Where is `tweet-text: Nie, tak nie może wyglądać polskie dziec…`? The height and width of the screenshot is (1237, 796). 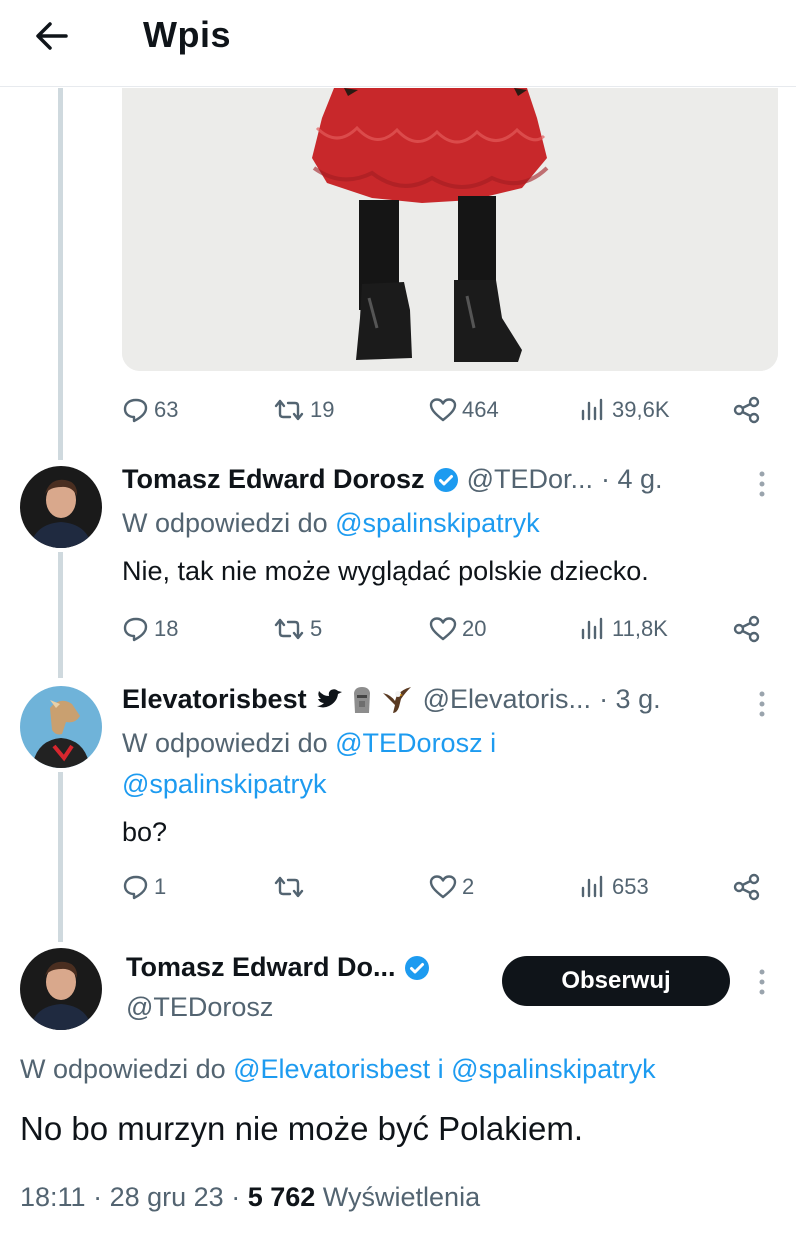
tweet-text: Nie, tak nie może wyglądać polskie dziec… is located at coordinates (385, 571).